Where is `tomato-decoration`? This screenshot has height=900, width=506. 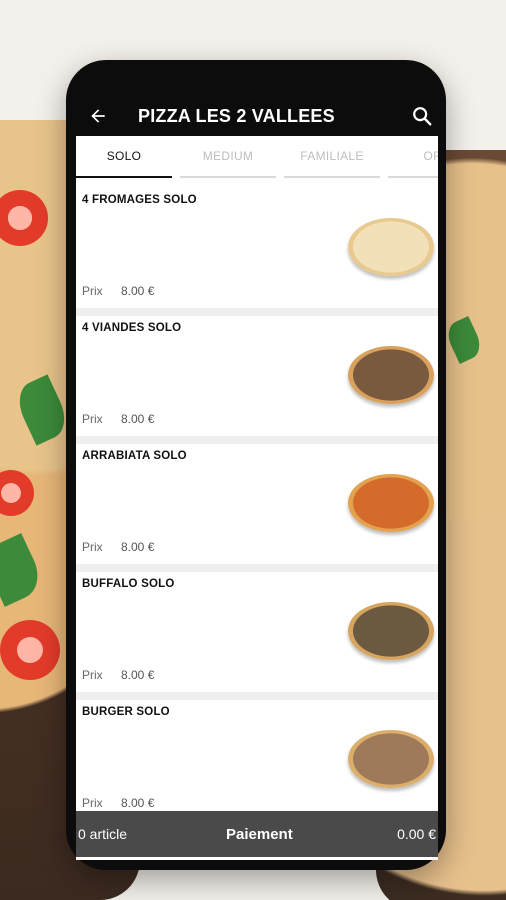
tomato-decoration is located at coordinates (30, 650).